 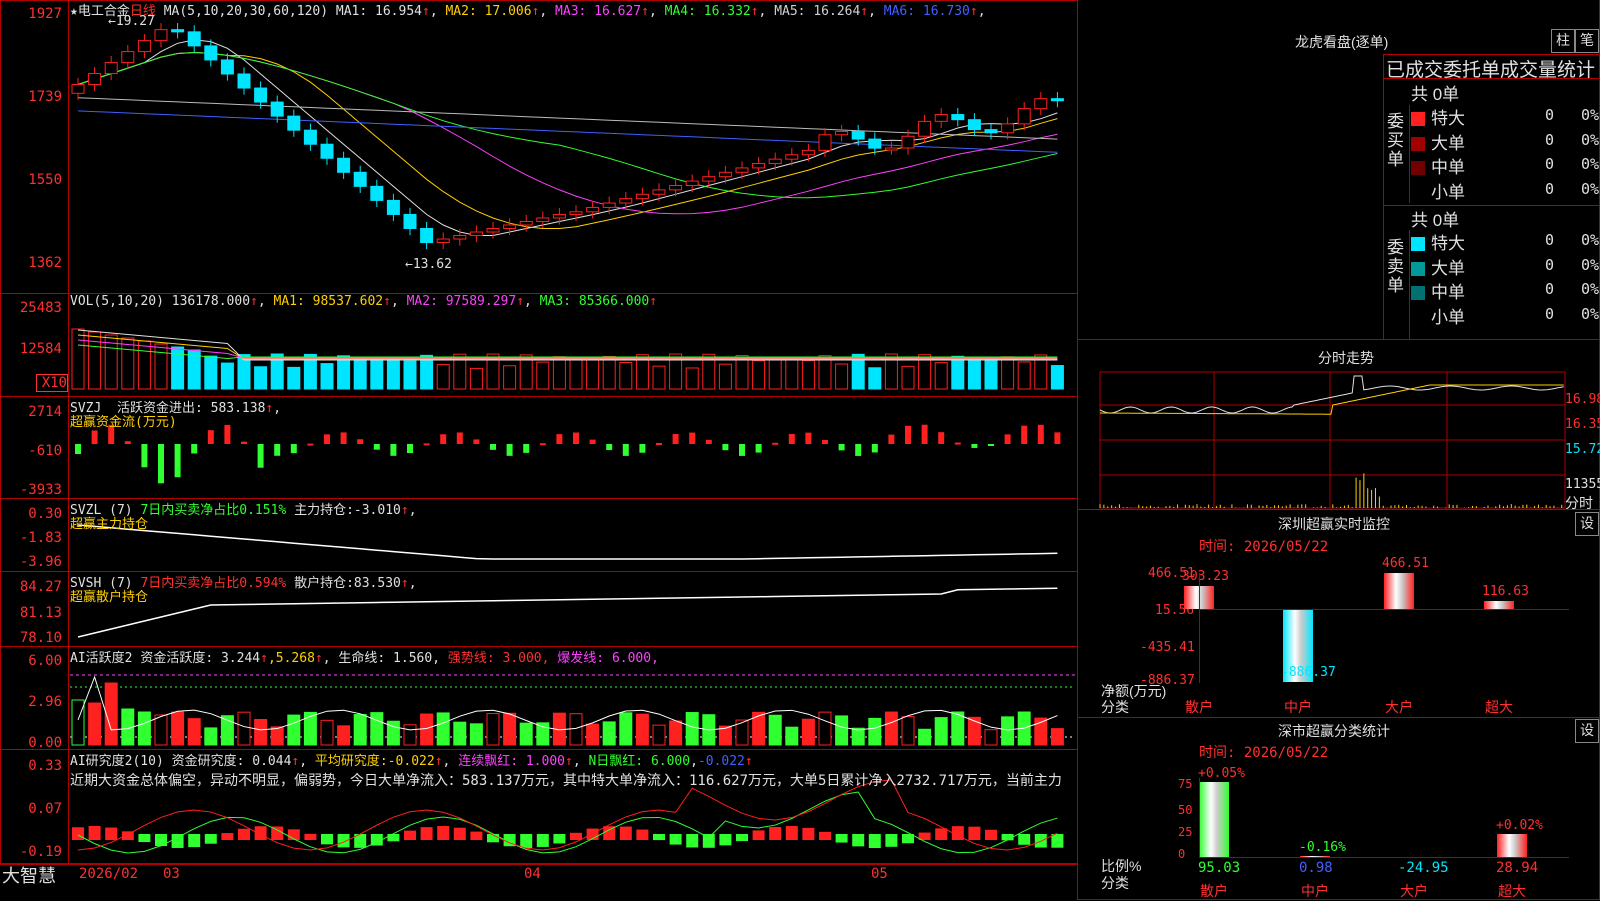 What do you see at coordinates (1582, 449) in the screenshot?
I see `intraday-ytick-2: 15.72` at bounding box center [1582, 449].